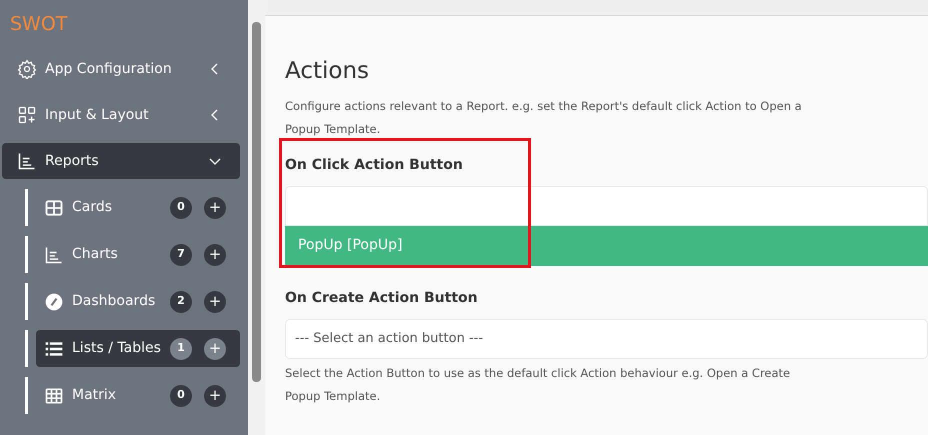 Image resolution: width=928 pixels, height=435 pixels. I want to click on gauge-icon, so click(54, 302).